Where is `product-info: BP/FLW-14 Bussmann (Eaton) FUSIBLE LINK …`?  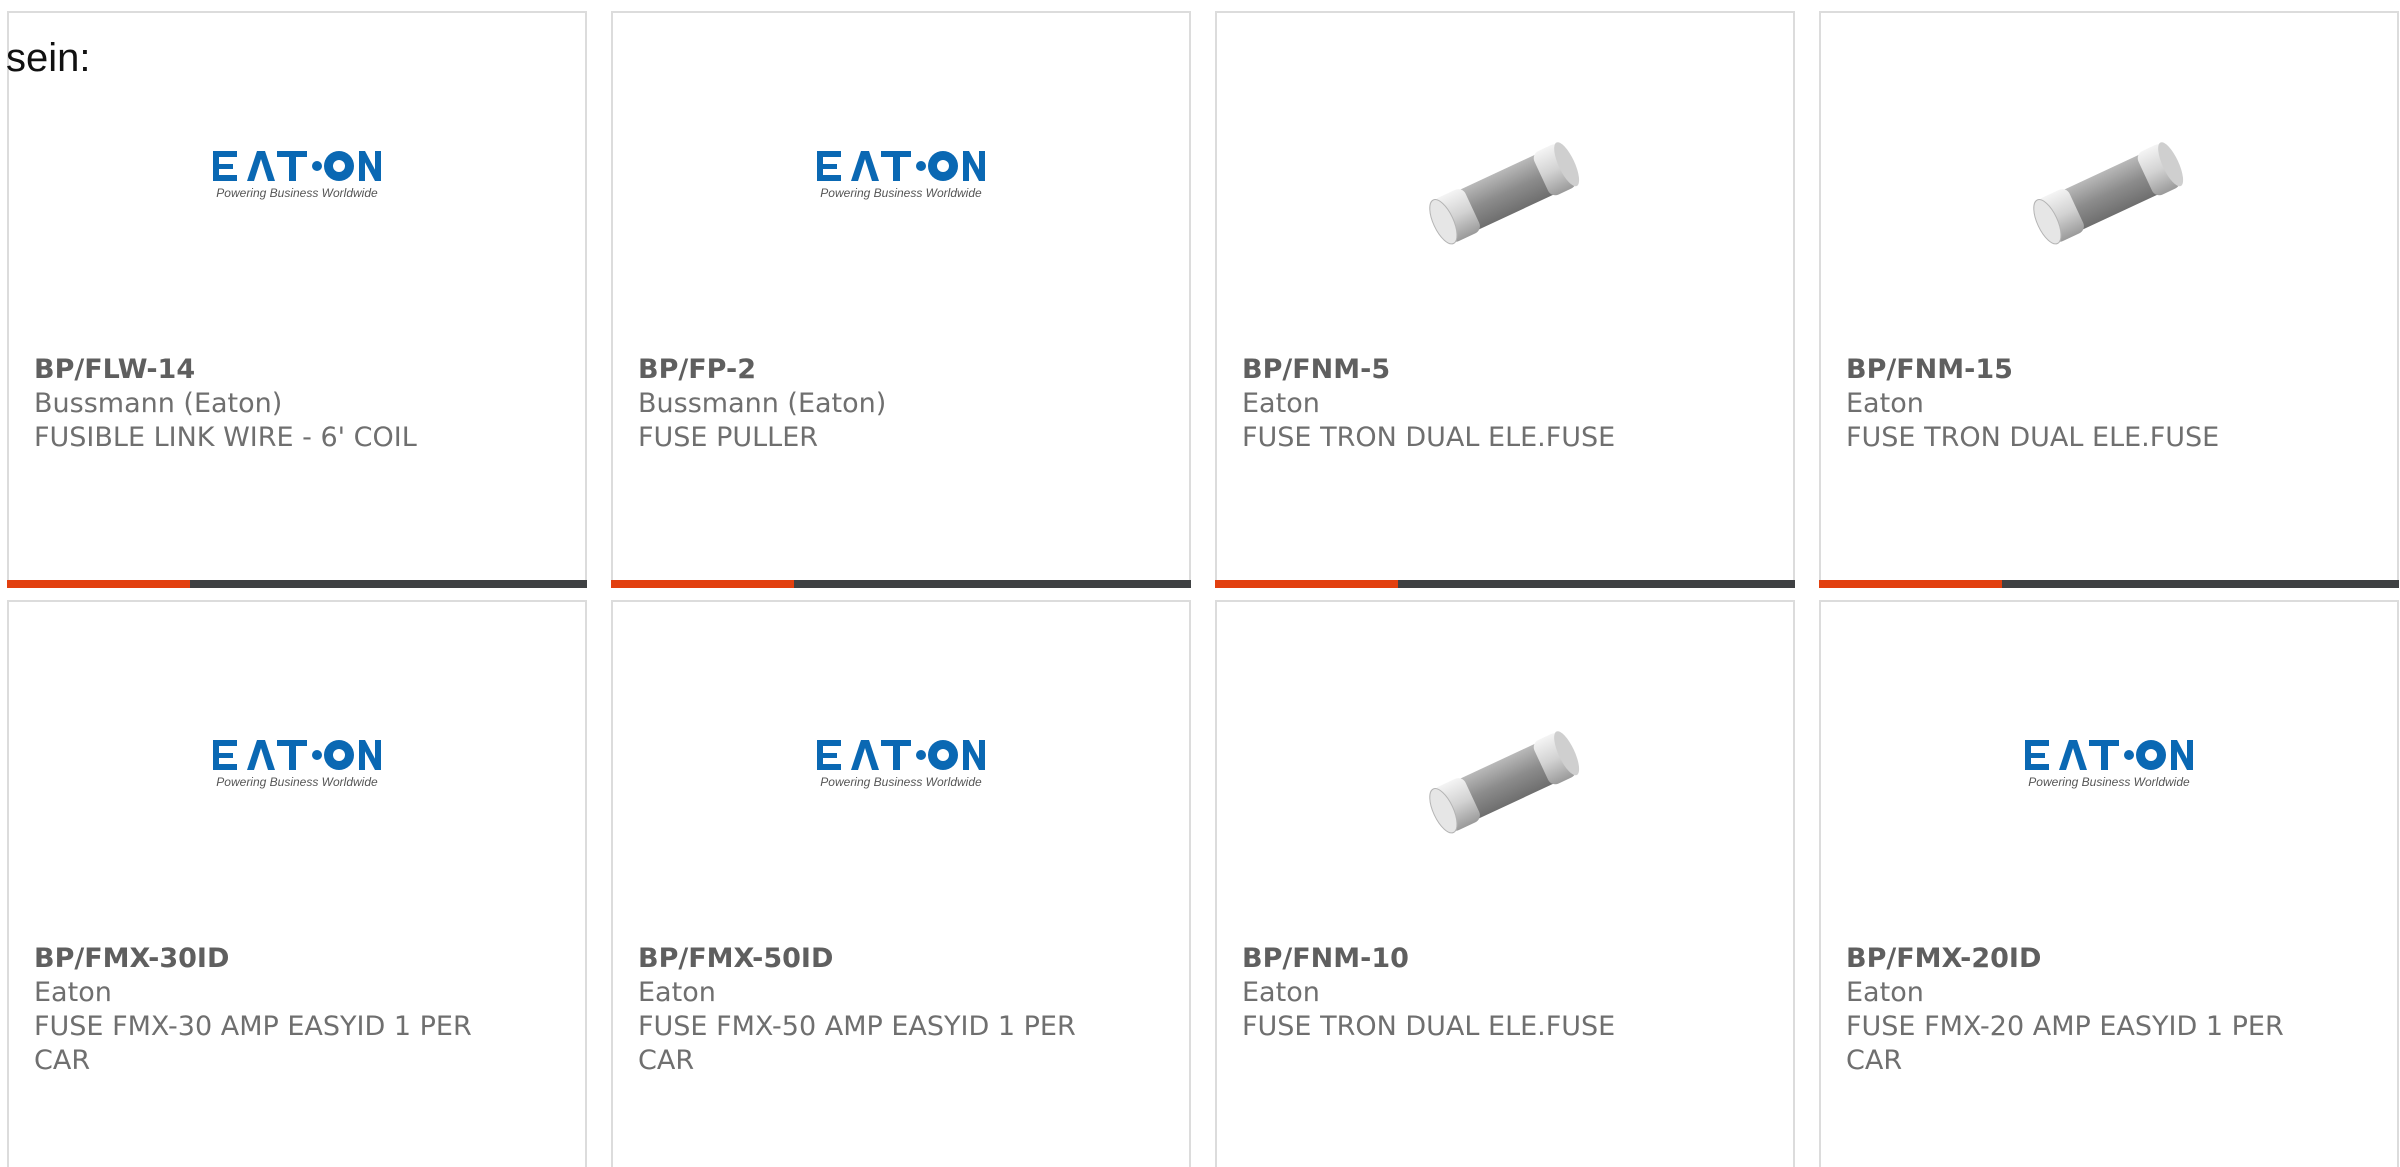
product-info: BP/FLW-14 Bussmann (Eaton) FUSIBLE LINK … is located at coordinates (254, 404).